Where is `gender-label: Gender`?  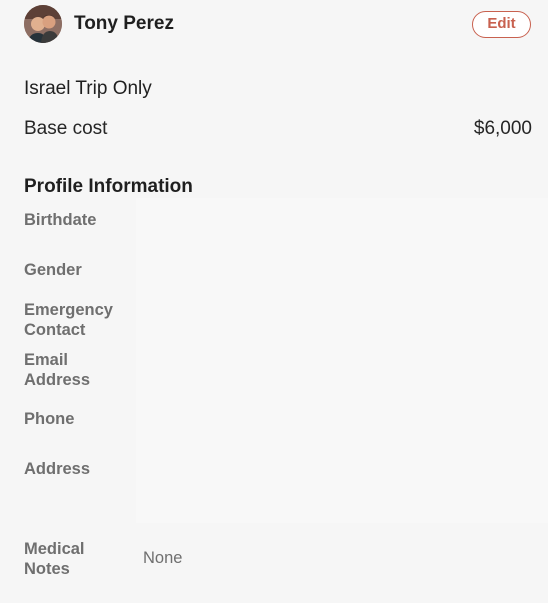 gender-label: Gender is located at coordinates (53, 270).